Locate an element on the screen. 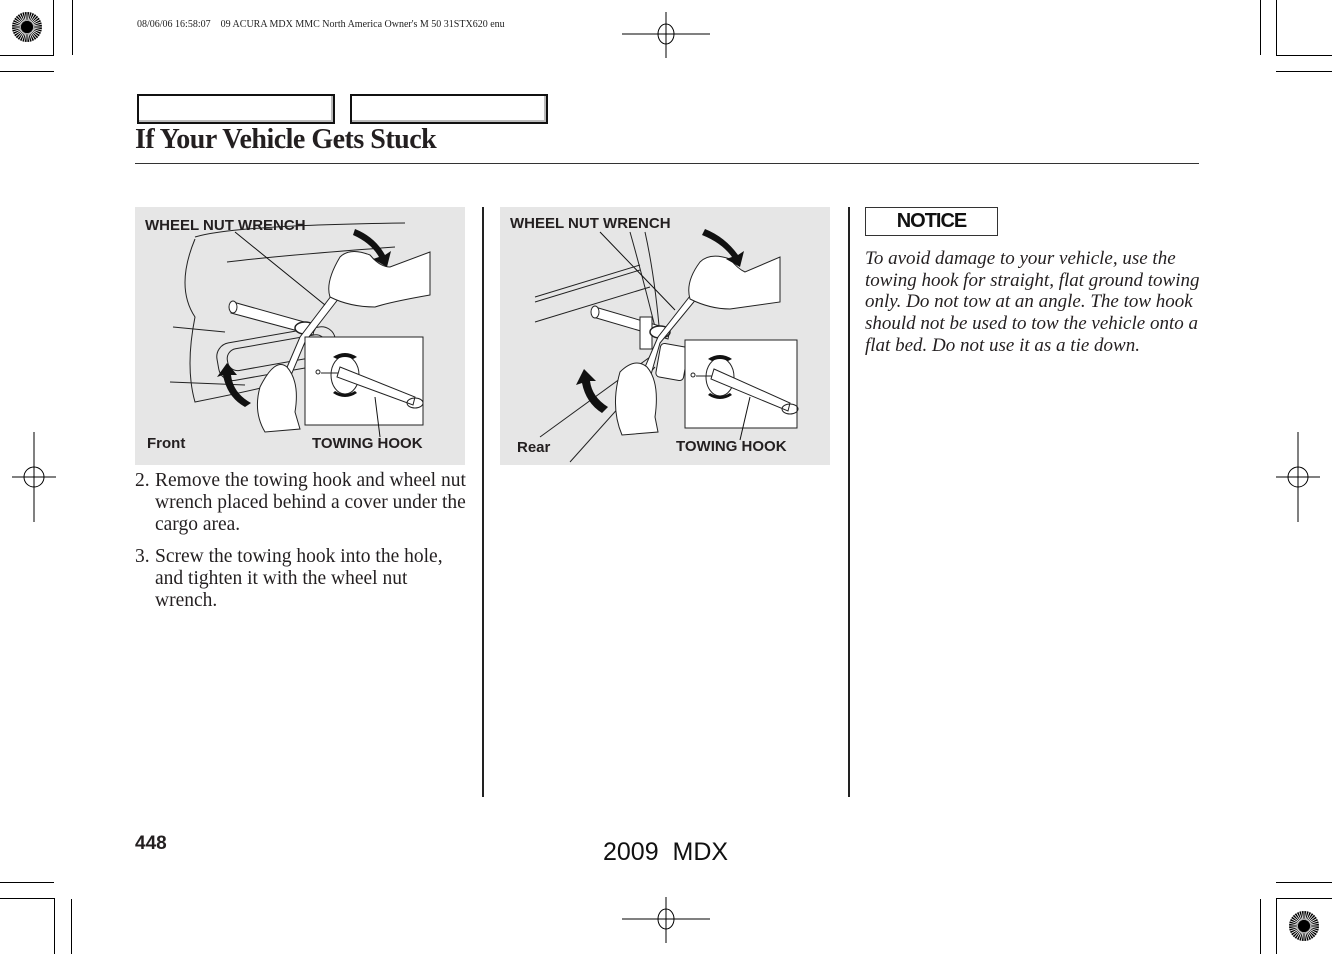  label-view-front: Front is located at coordinates (166, 443).